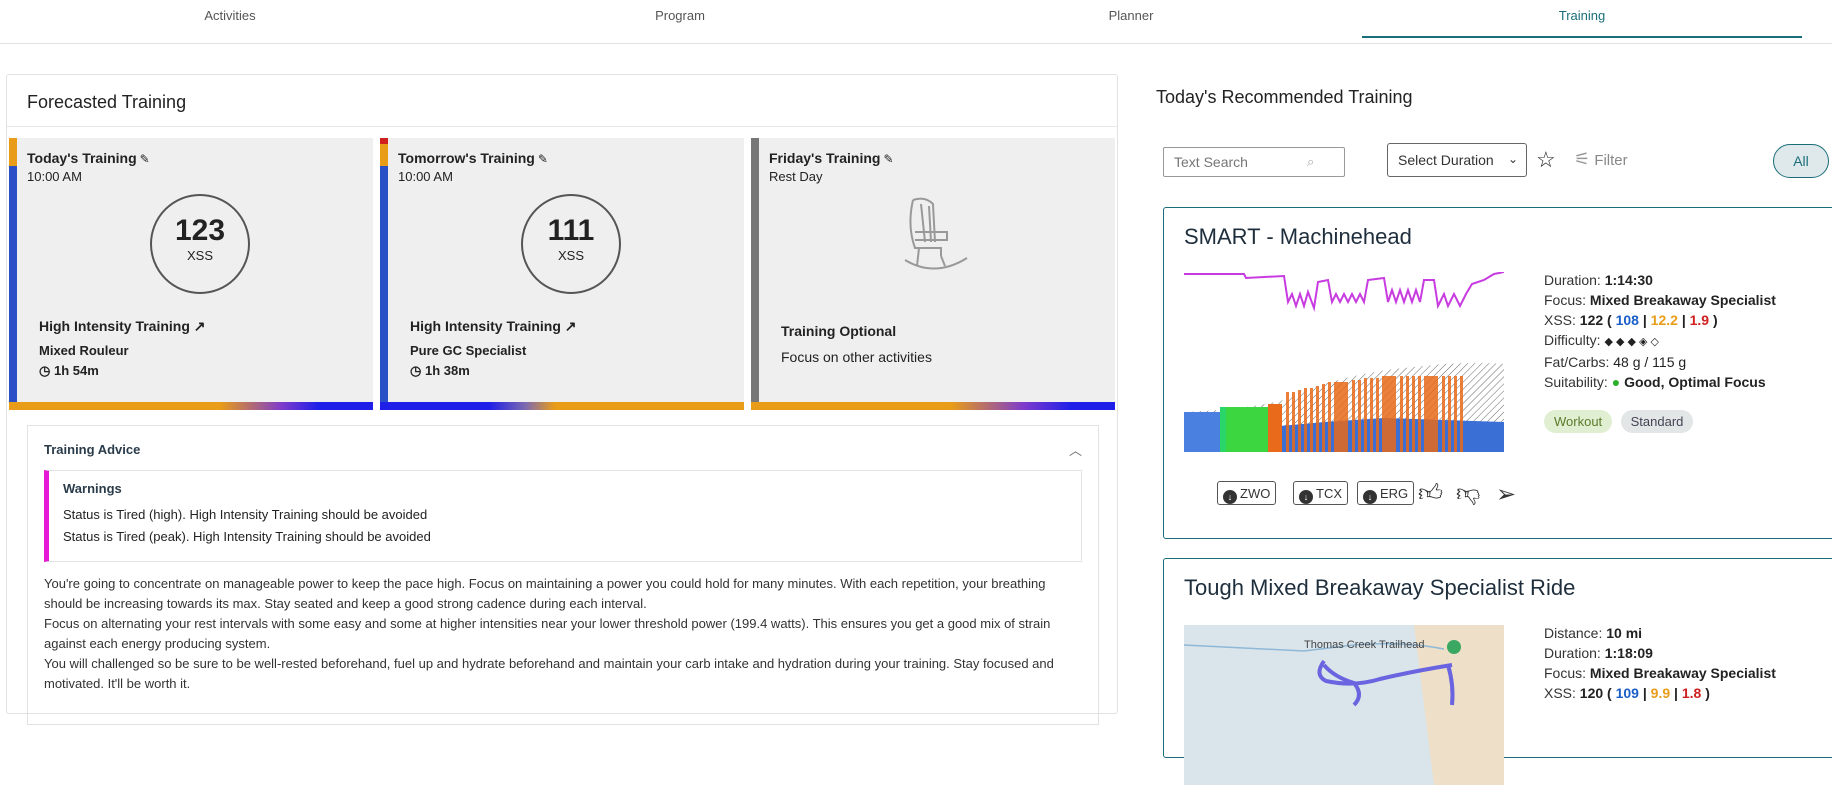  Describe the element at coordinates (1546, 160) in the screenshot. I see `star-icon: ☆` at that location.